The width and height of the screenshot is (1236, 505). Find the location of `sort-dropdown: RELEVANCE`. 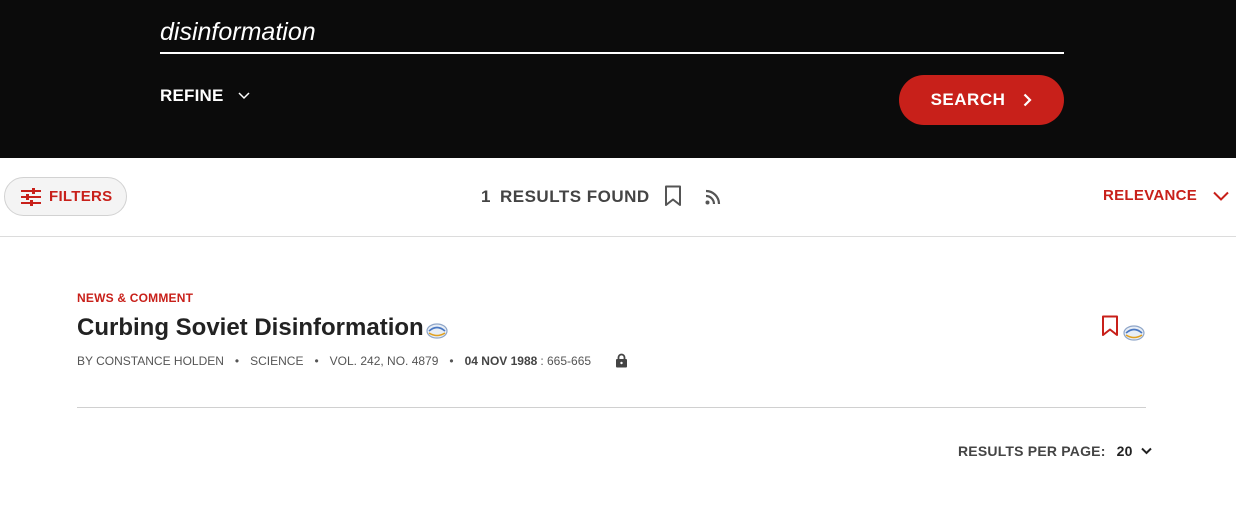

sort-dropdown: RELEVANCE is located at coordinates (1166, 195).